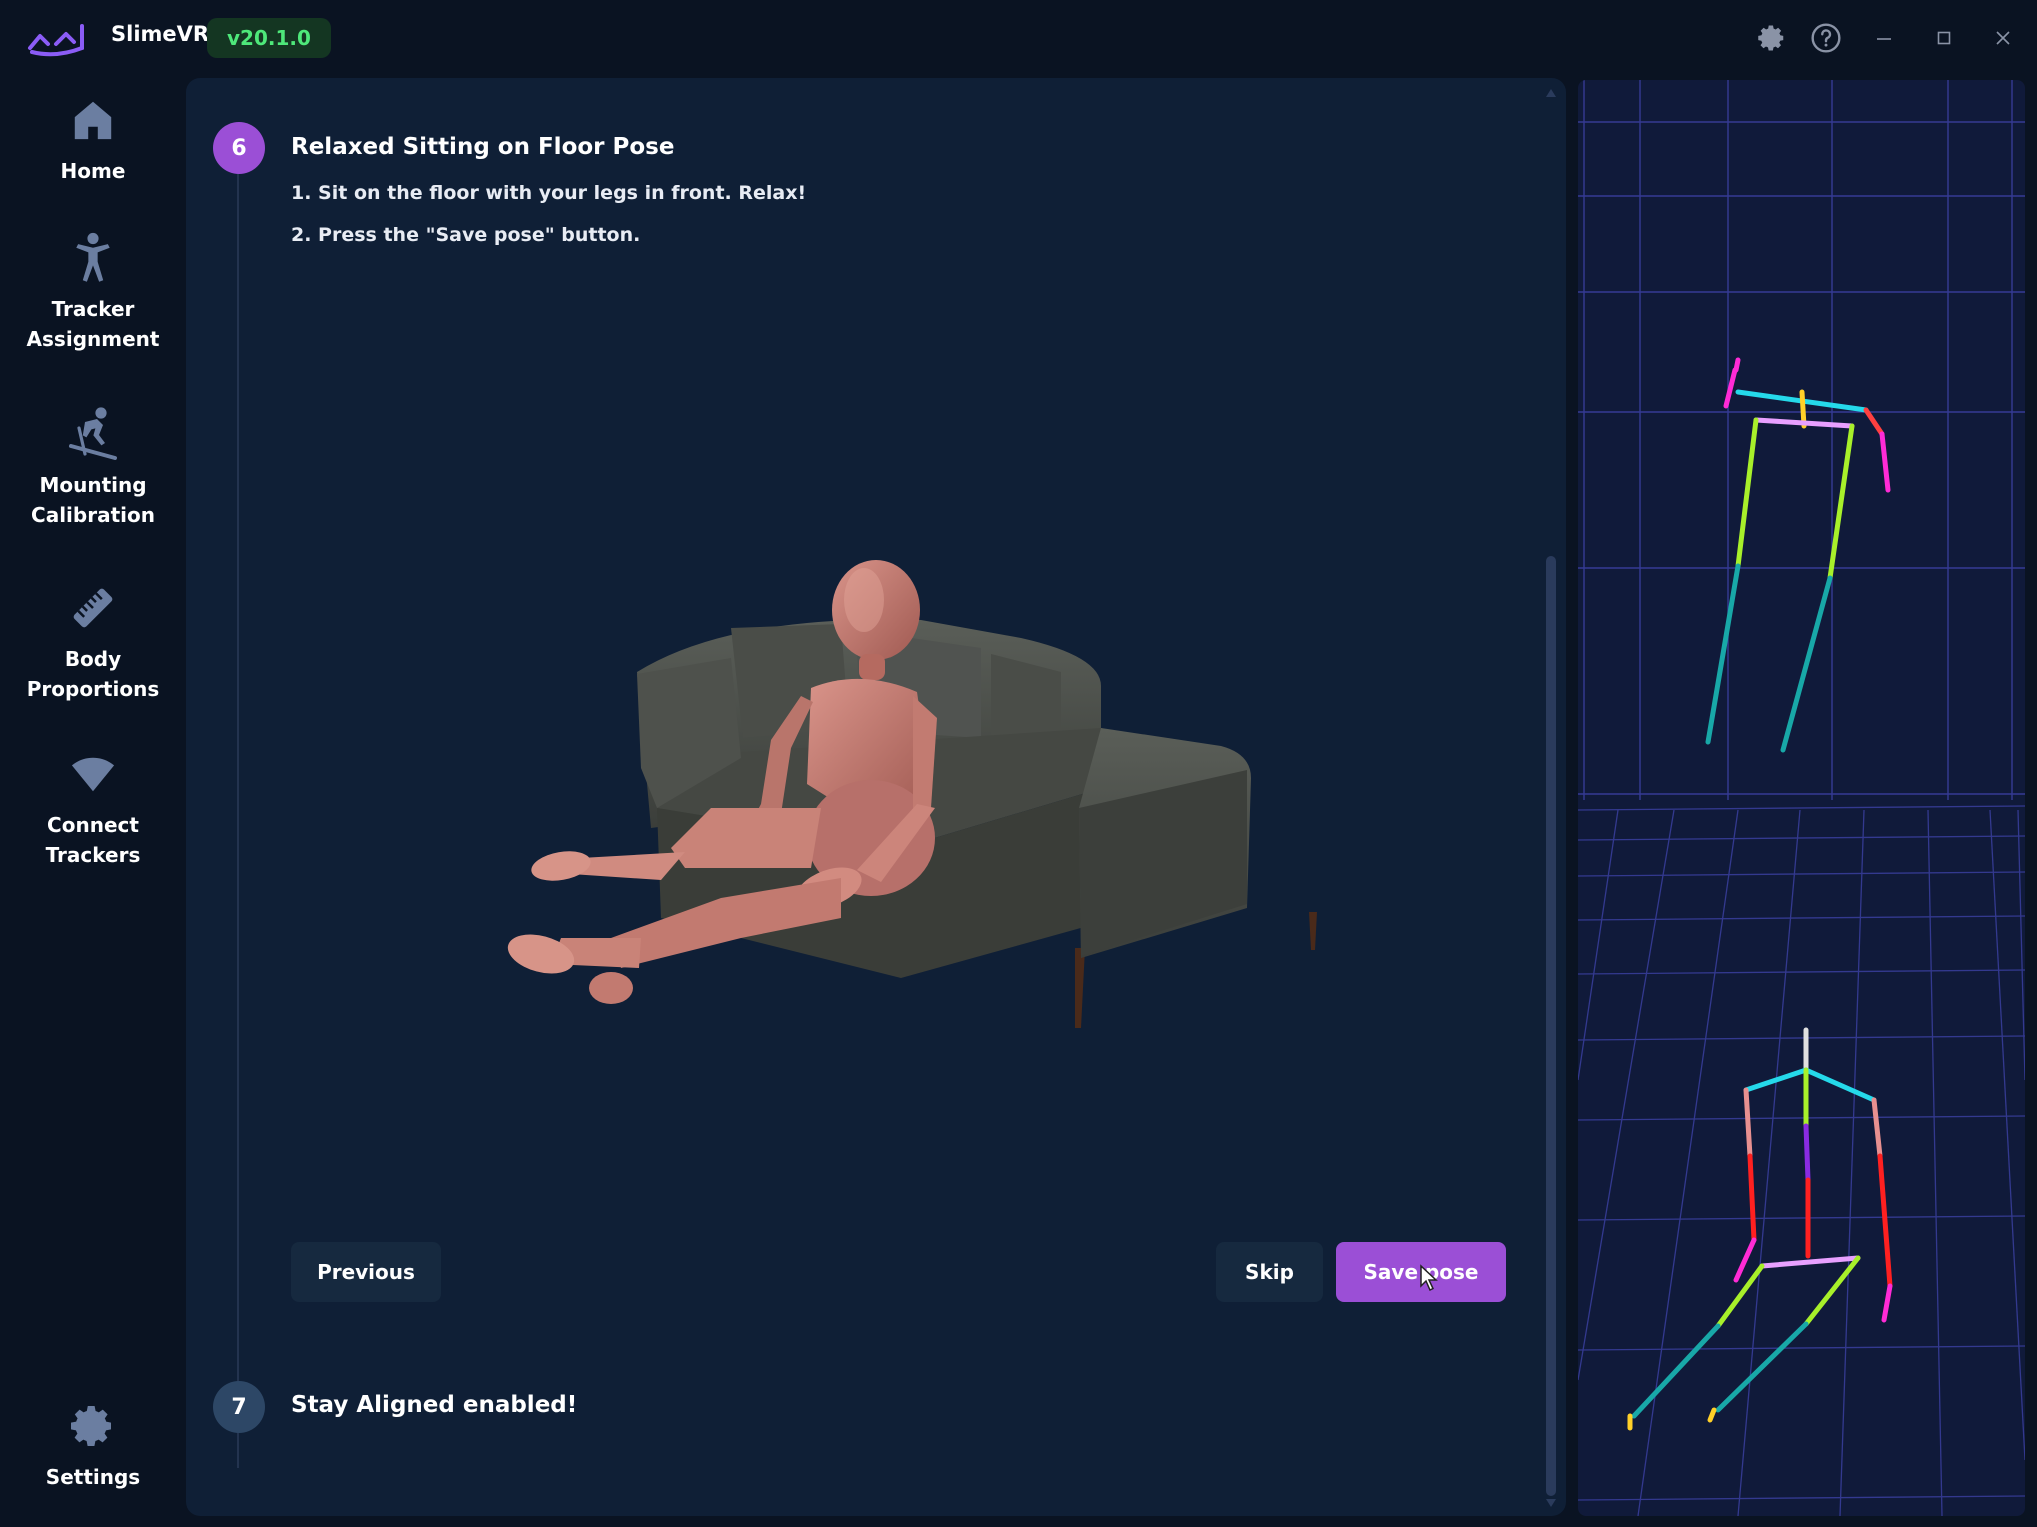  What do you see at coordinates (1944, 38) in the screenshot?
I see `maximize-icon` at bounding box center [1944, 38].